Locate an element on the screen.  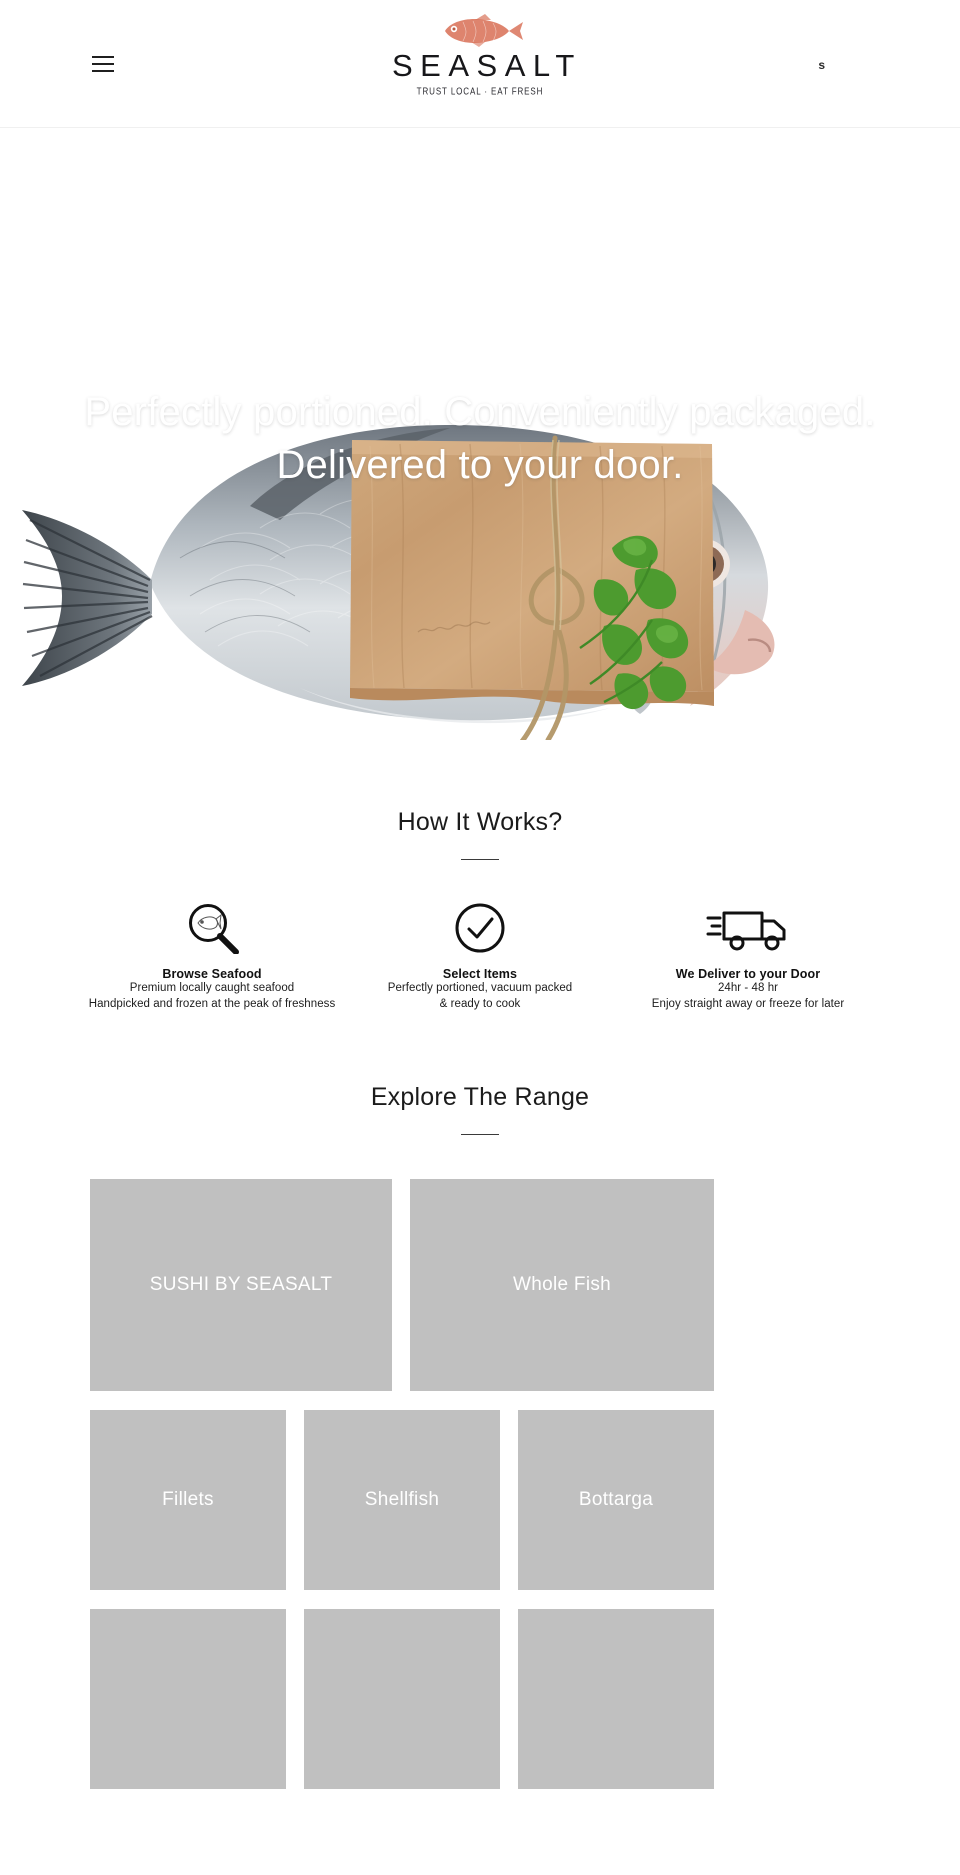
fish-illustration-icon is located at coordinates (484, 30).